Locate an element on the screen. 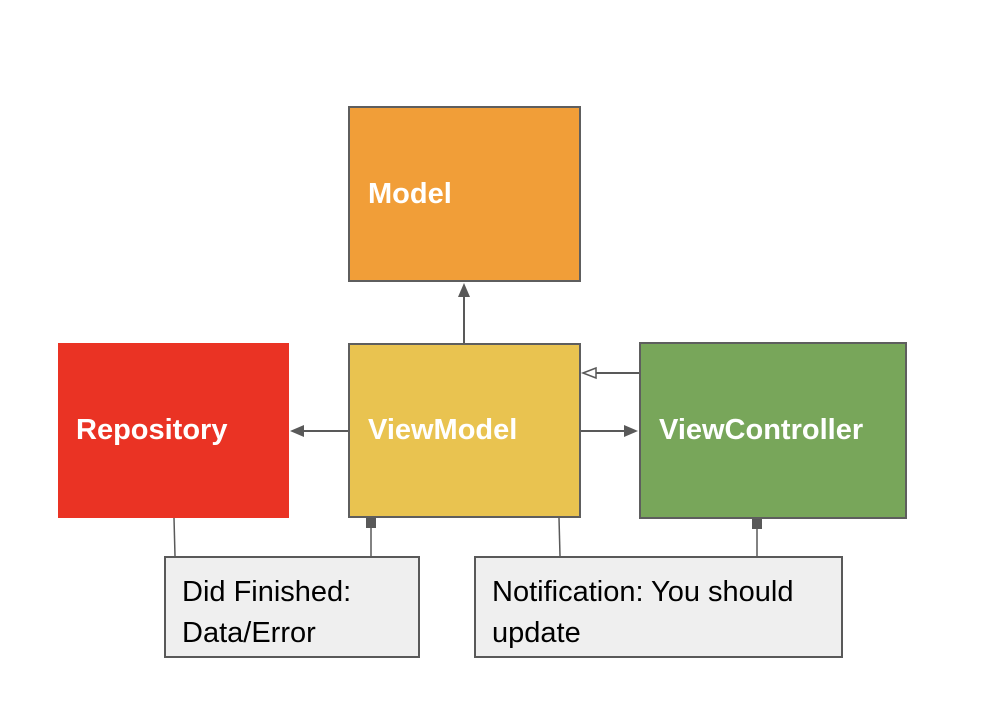 This screenshot has width=996, height=712. viewmodel-box: ViewModel is located at coordinates (464, 430).